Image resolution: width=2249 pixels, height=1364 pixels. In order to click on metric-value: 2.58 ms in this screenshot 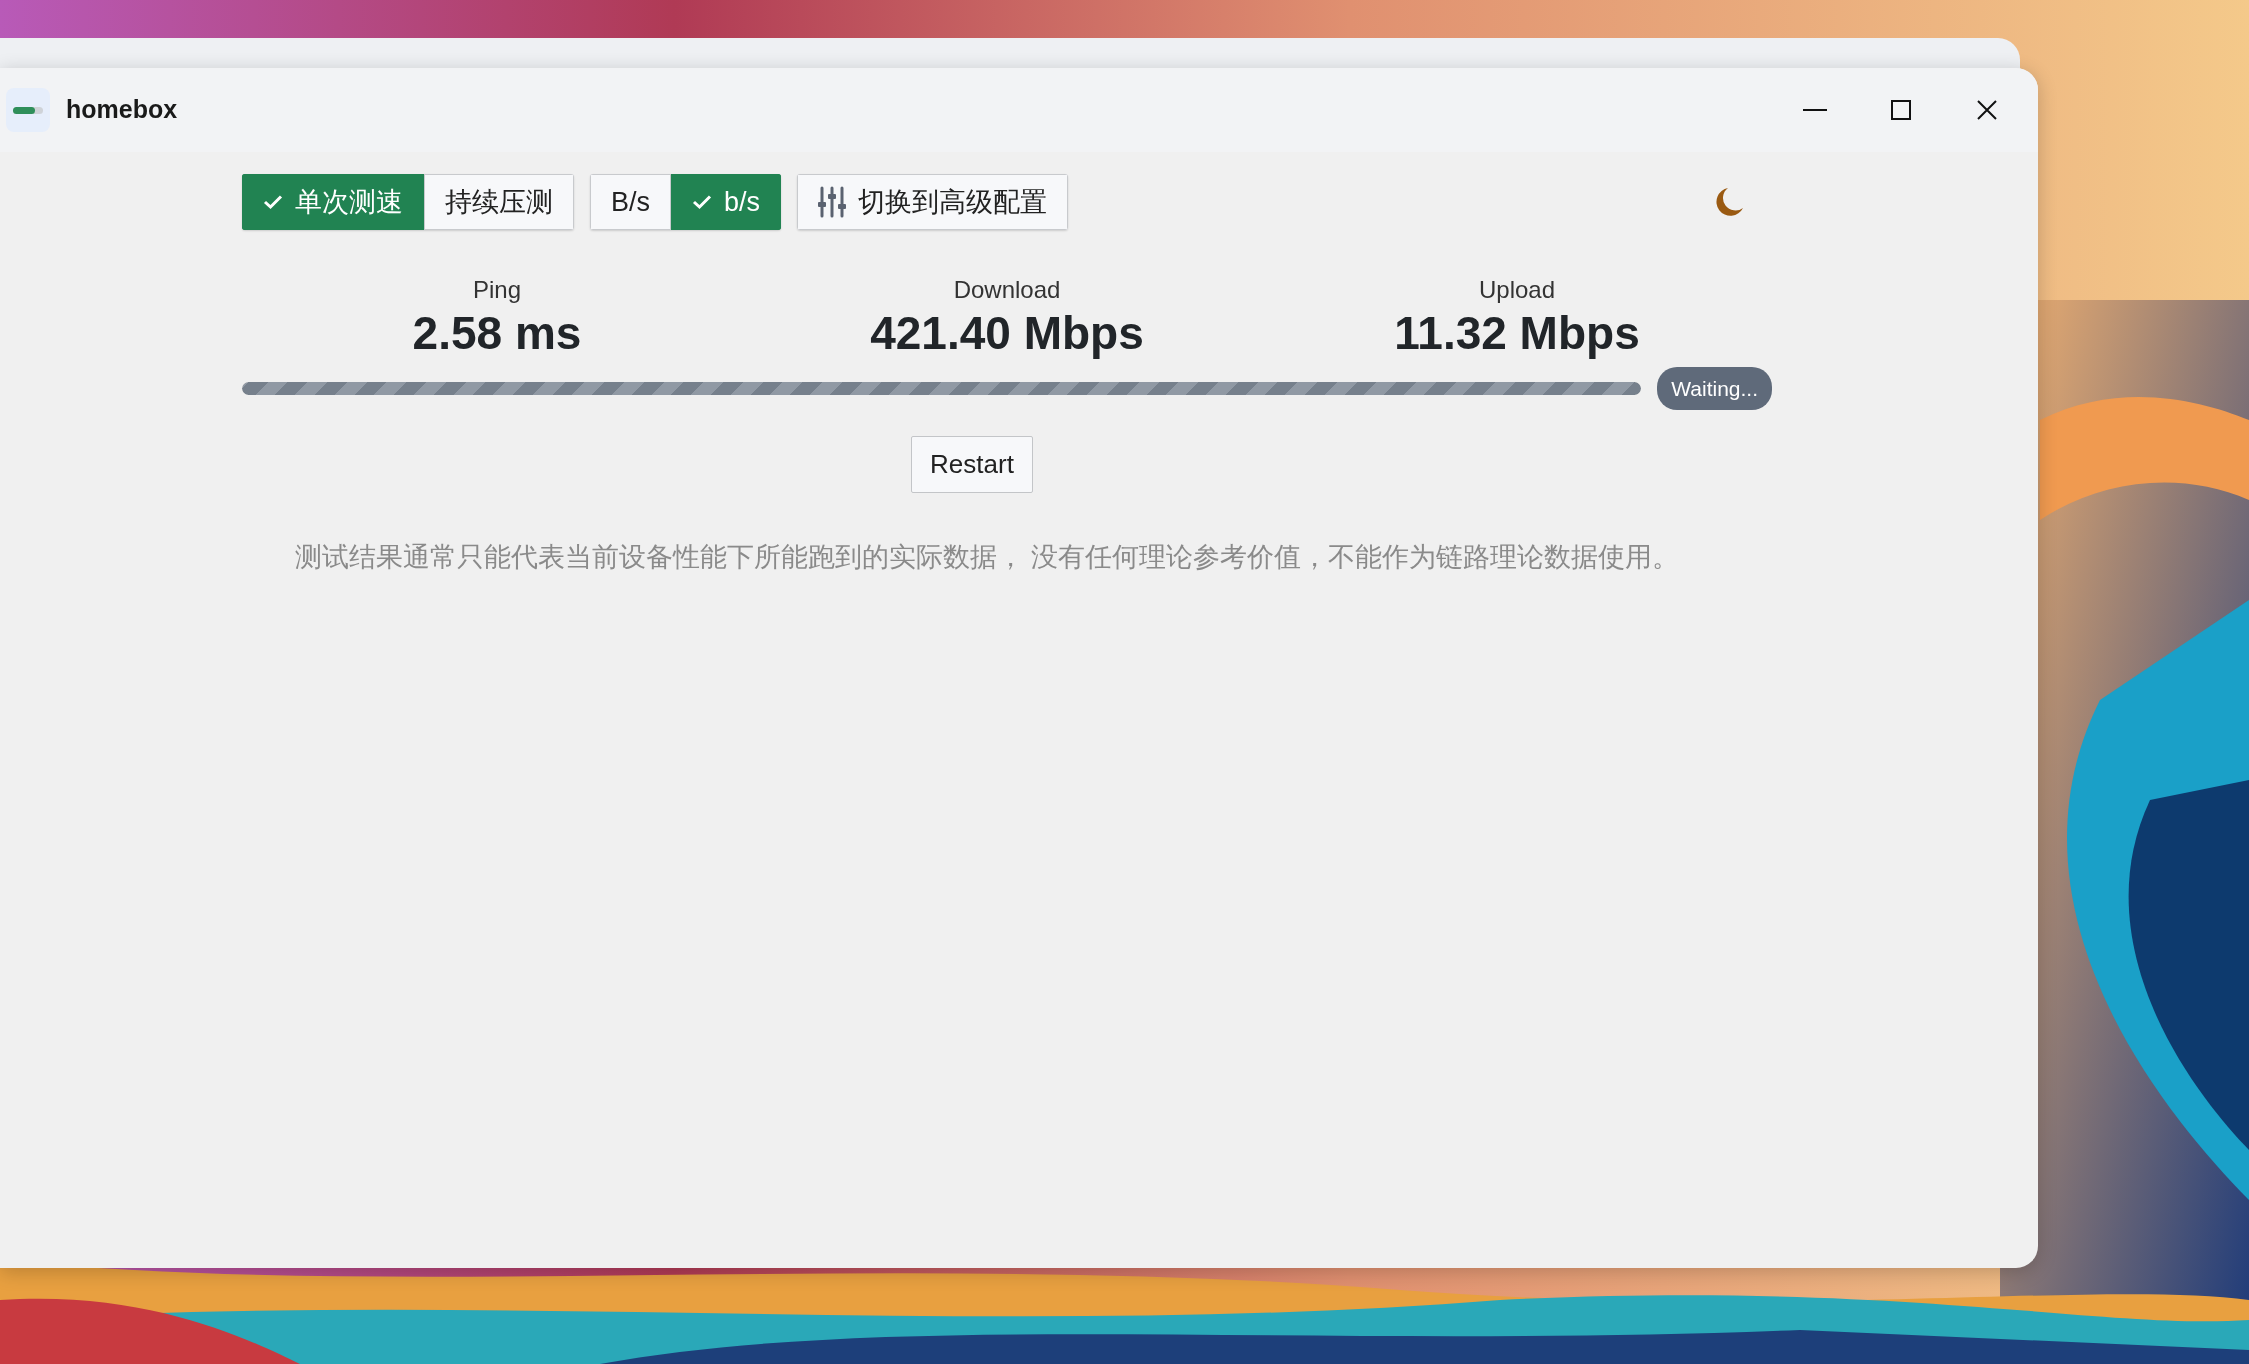, I will do `click(497, 333)`.